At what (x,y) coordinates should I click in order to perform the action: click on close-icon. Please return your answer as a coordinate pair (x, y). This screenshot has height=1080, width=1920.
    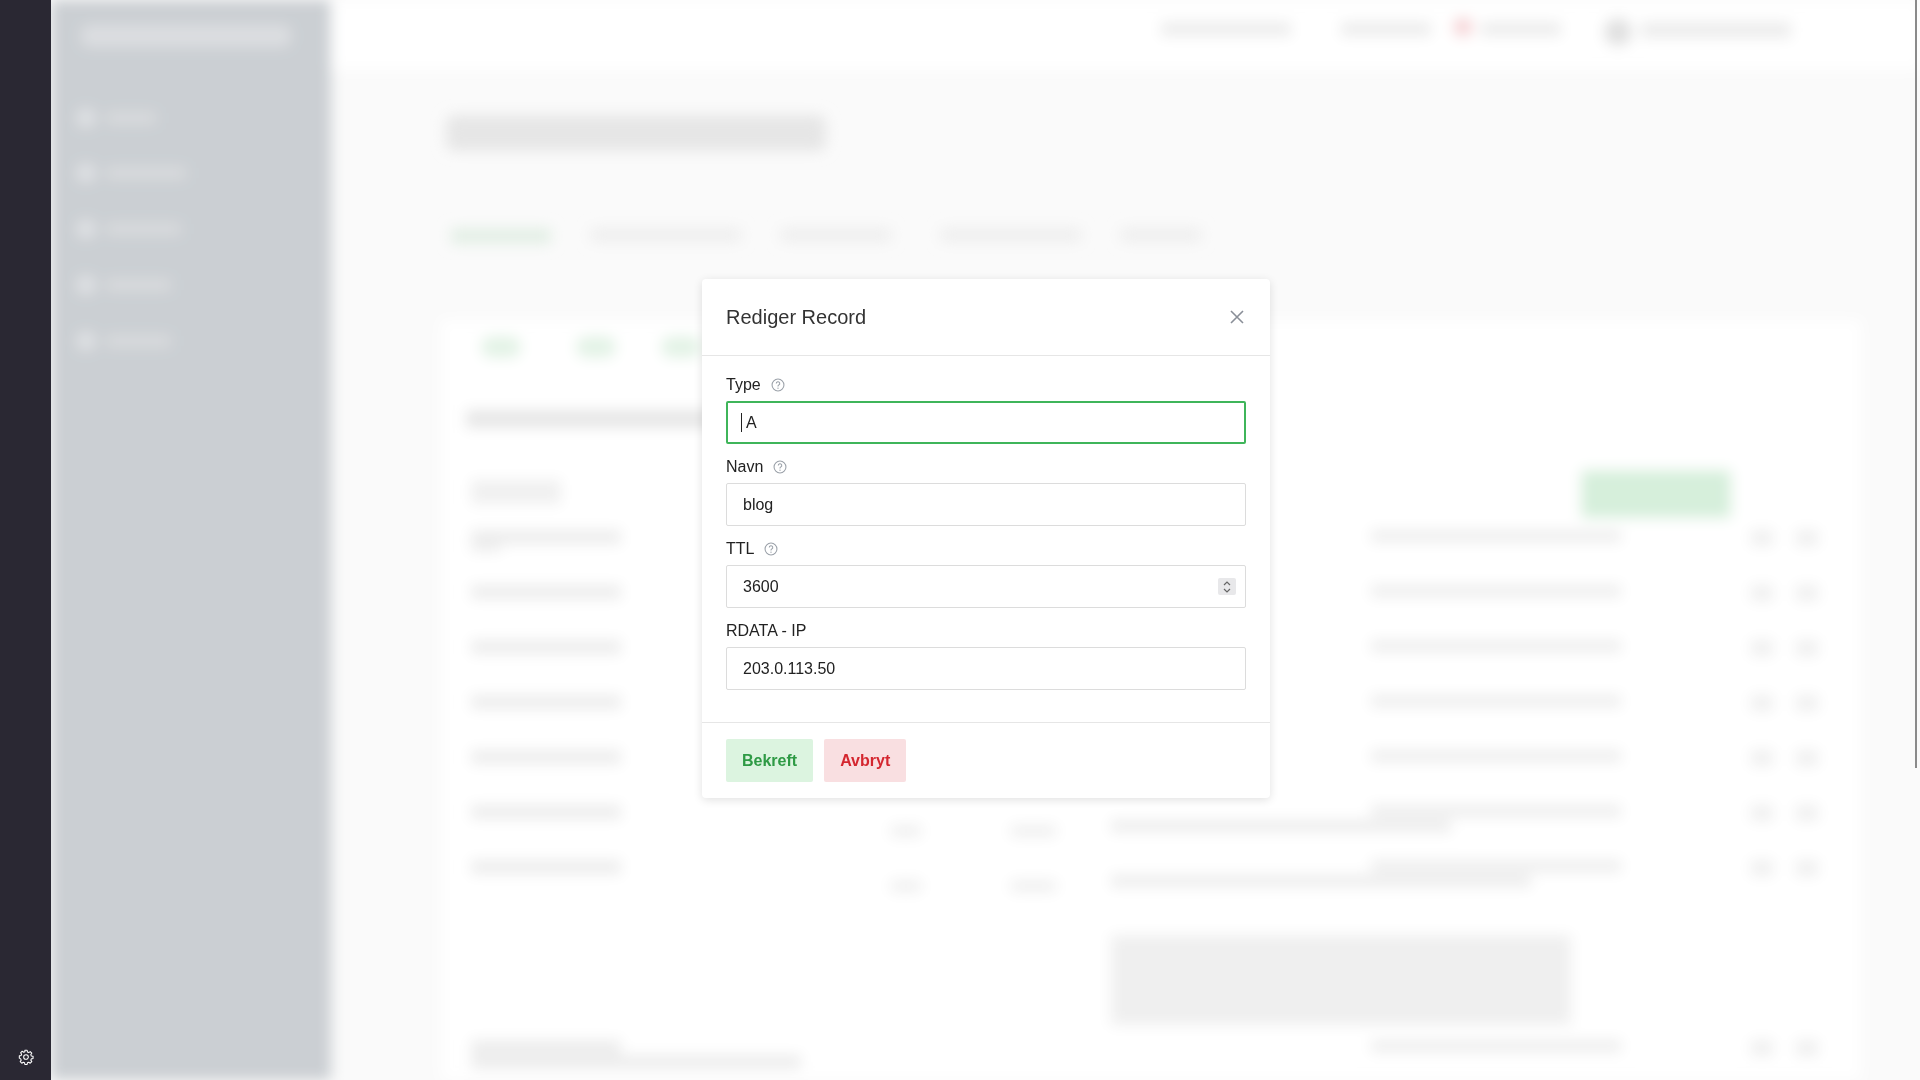
    Looking at the image, I should click on (1237, 317).